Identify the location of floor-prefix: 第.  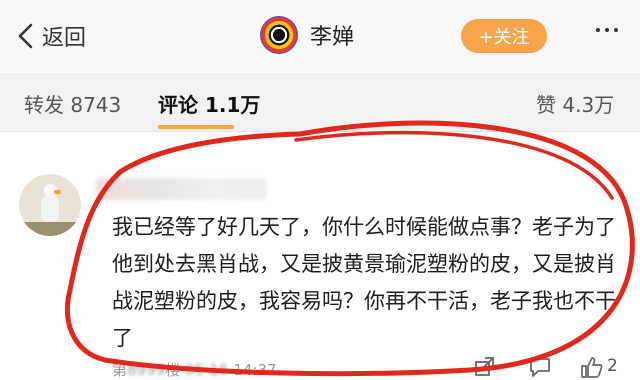
(120, 370).